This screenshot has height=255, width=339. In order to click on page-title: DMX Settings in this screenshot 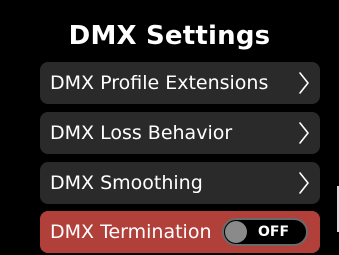, I will do `click(169, 36)`.